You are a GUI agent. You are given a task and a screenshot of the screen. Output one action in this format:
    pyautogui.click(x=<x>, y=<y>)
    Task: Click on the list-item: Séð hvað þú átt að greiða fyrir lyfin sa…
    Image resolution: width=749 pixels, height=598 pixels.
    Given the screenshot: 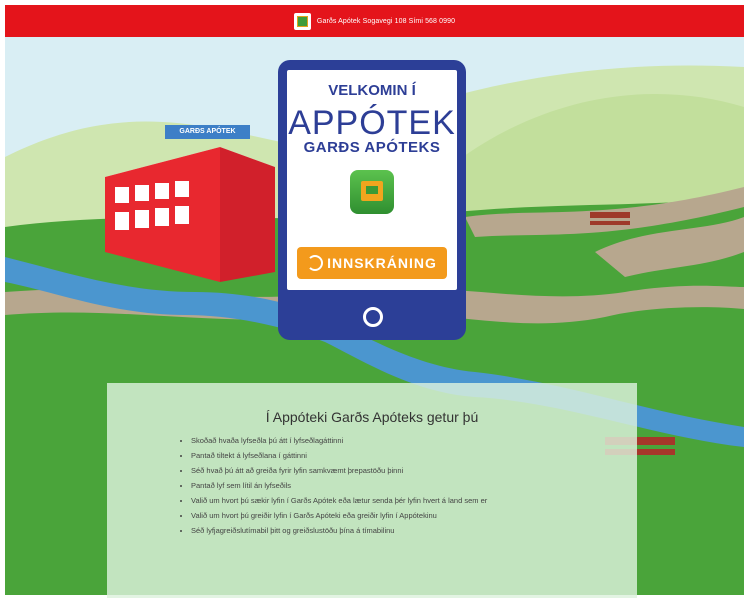 What is the action you would take?
    pyautogui.click(x=379, y=470)
    